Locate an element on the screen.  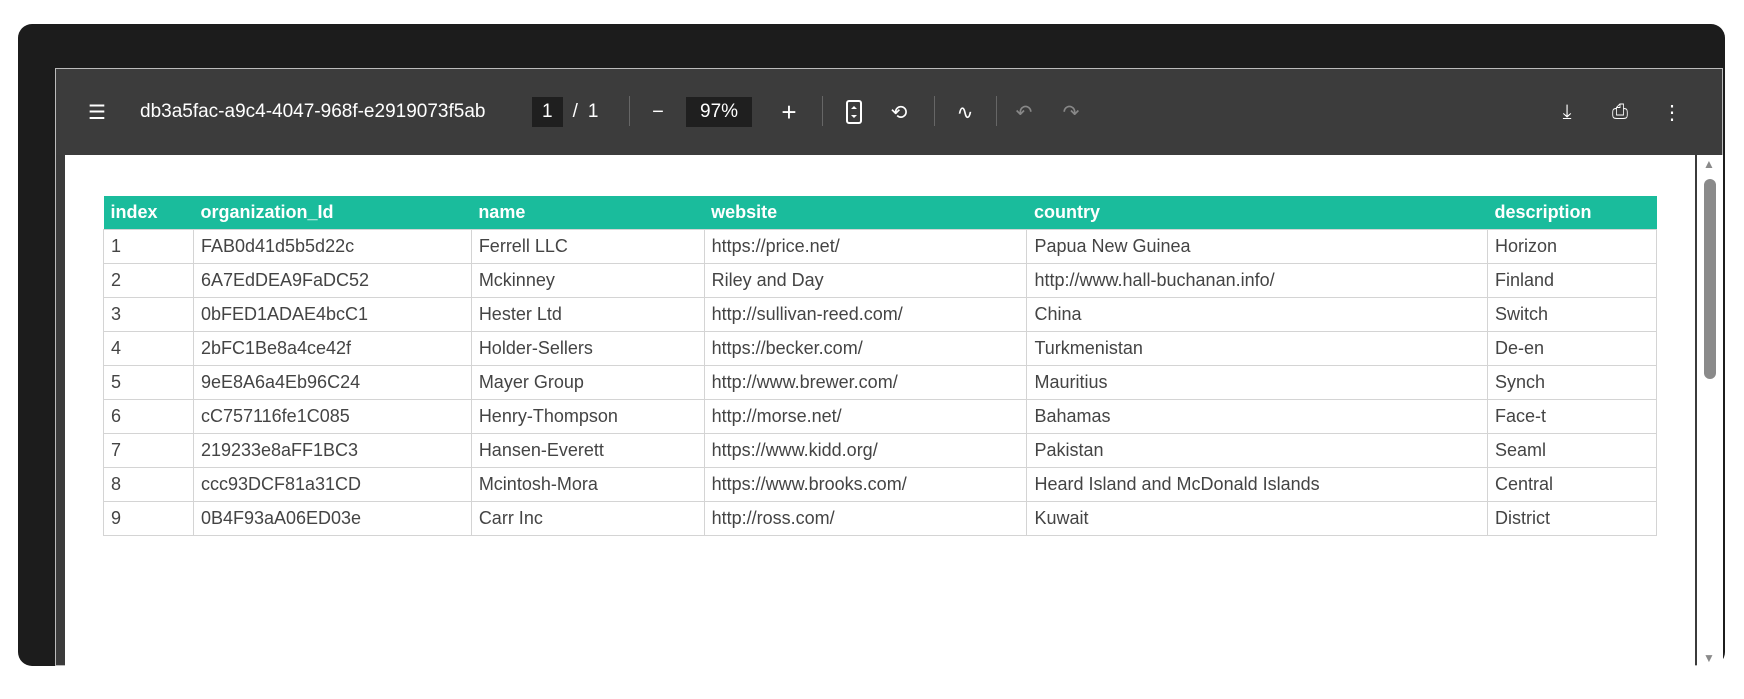
table-cell: 2 is located at coordinates (148, 280).